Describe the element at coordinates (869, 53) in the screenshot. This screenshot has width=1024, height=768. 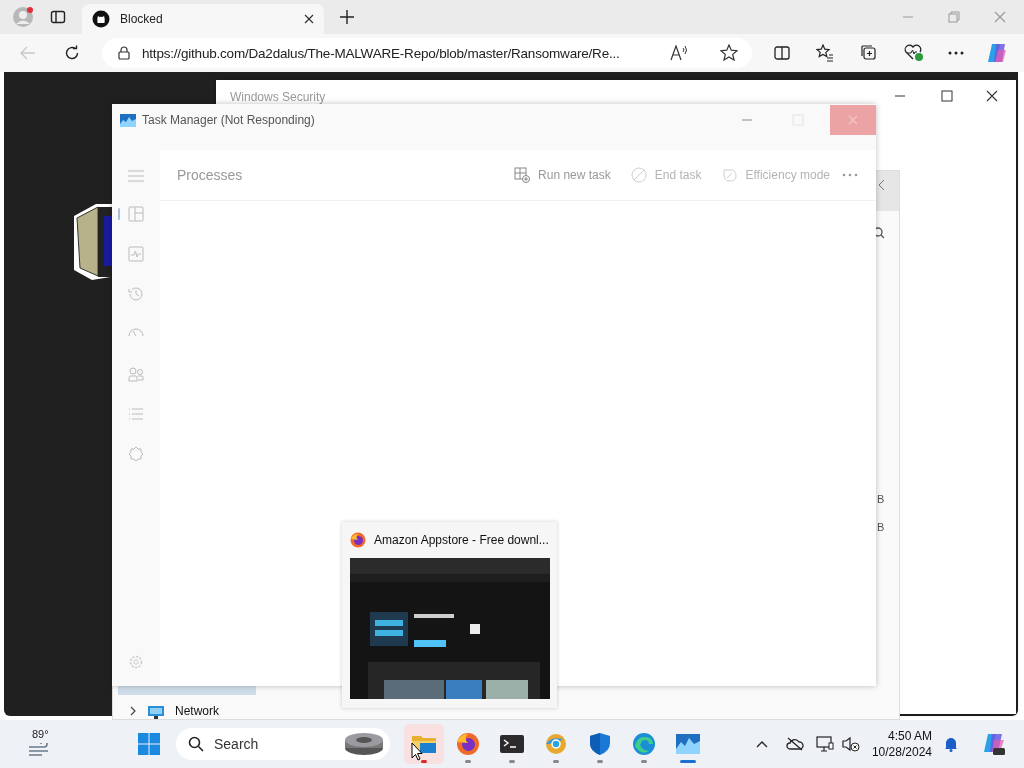
I see `collections-icon` at that location.